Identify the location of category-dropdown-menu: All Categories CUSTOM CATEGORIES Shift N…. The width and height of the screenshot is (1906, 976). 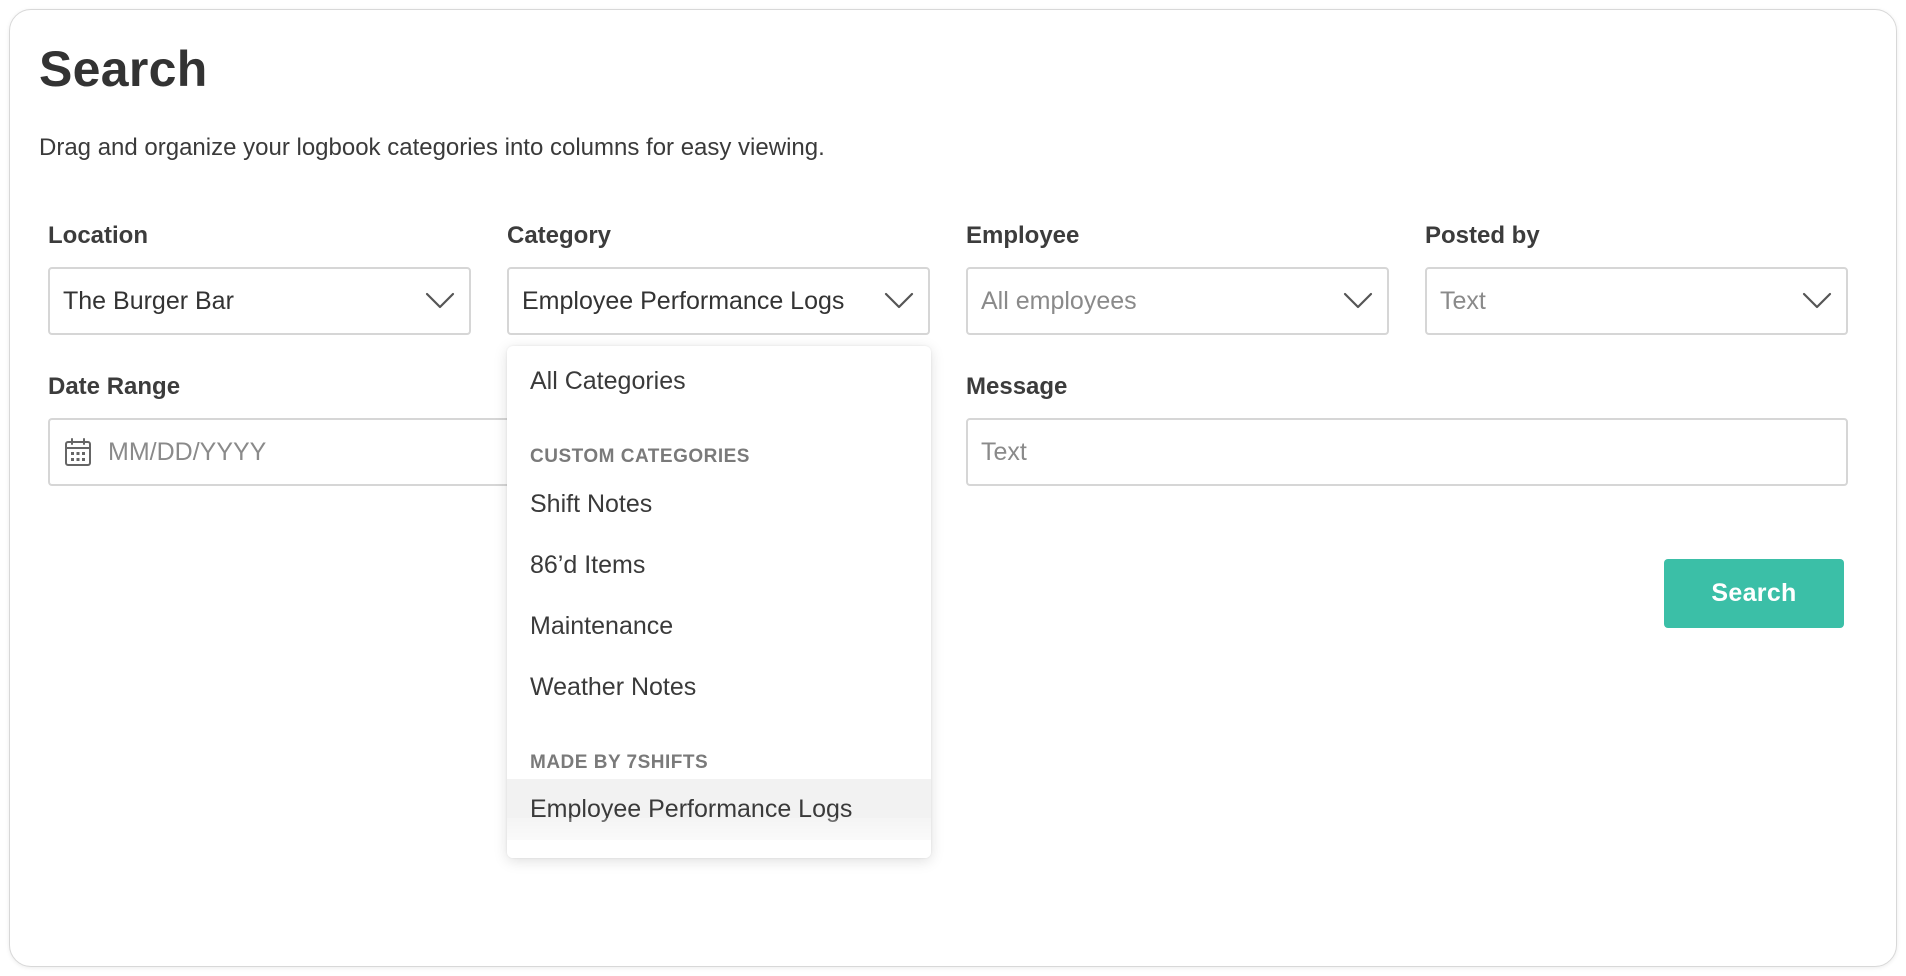
(719, 602).